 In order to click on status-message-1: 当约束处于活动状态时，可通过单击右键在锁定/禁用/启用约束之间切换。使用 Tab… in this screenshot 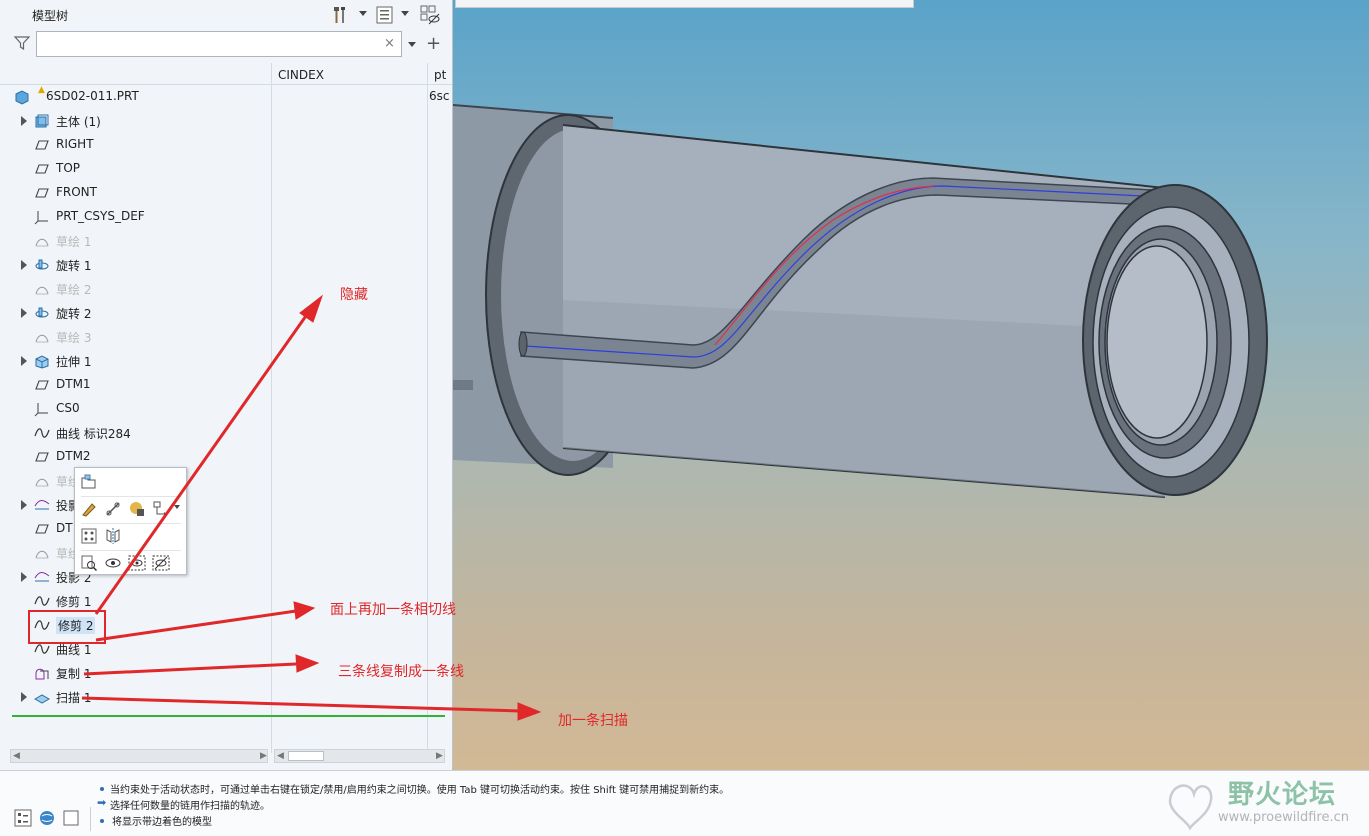, I will do `click(420, 790)`.